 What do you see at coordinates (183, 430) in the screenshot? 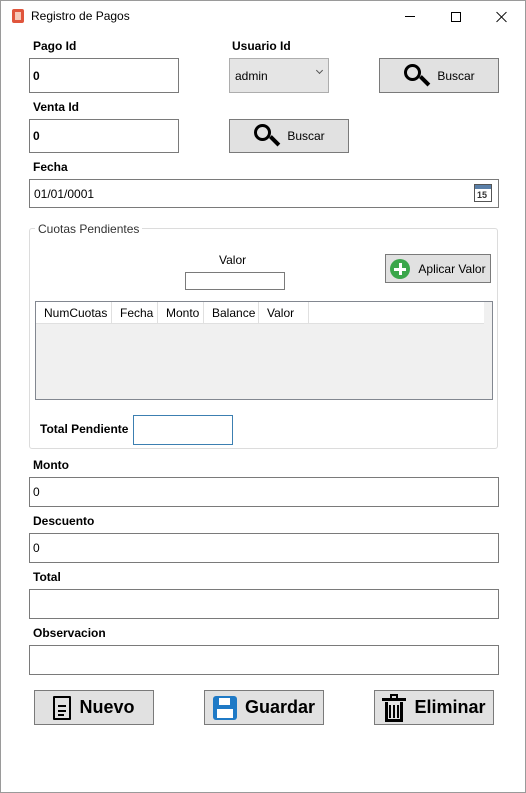
I see `total-pendiente-input` at bounding box center [183, 430].